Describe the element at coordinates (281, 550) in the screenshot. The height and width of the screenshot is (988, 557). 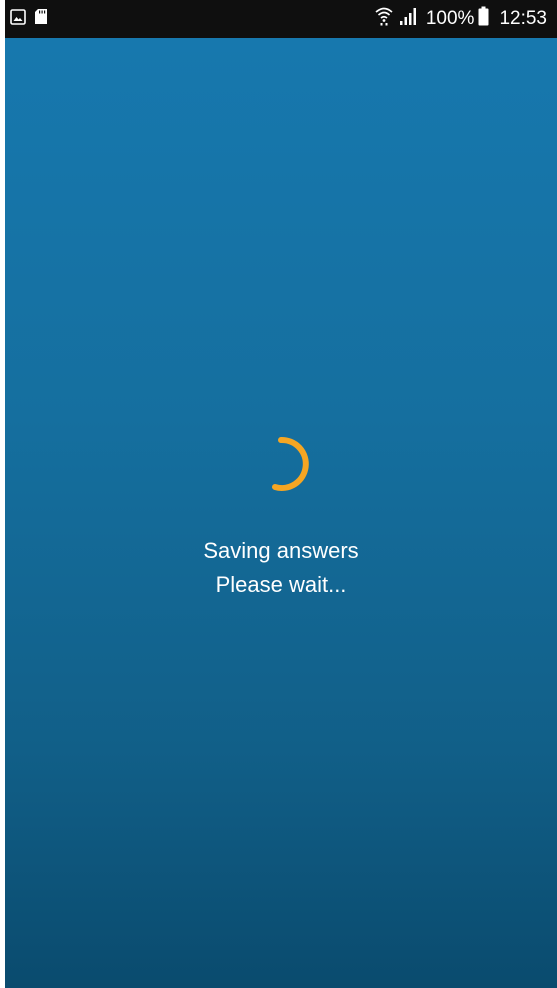
I see `saving-answers-text: Saving answers` at that location.